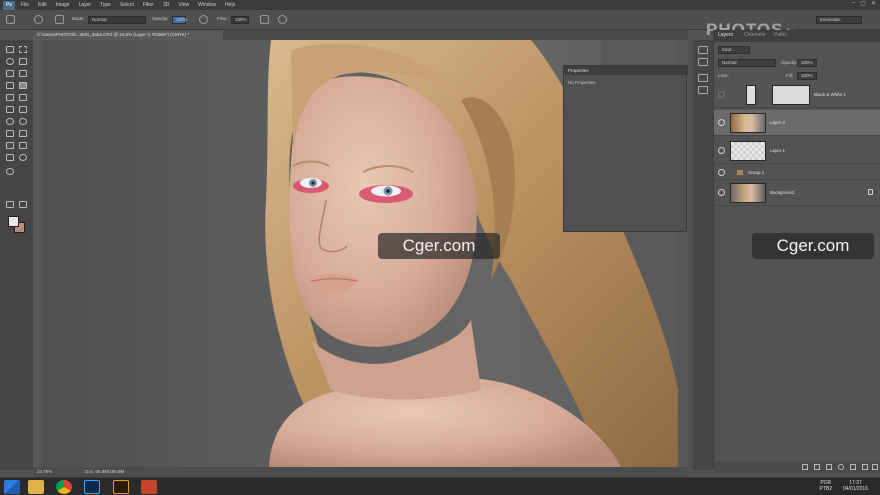  Describe the element at coordinates (23, 85) in the screenshot. I see `brush-tool-icon` at that location.